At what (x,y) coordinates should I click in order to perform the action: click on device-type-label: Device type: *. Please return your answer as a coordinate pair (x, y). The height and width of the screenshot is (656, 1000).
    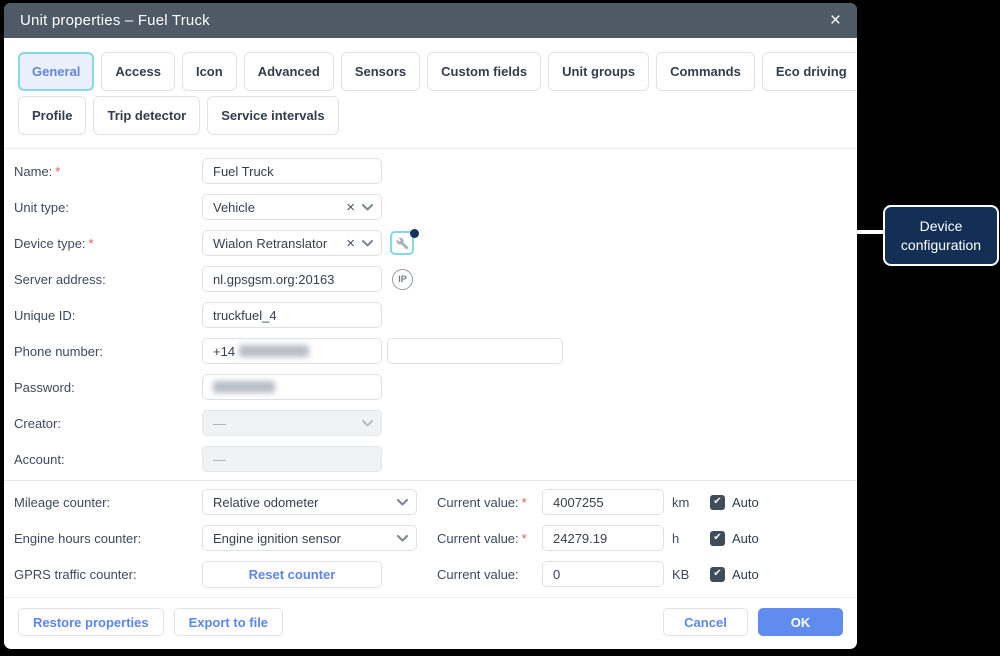
    Looking at the image, I should click on (54, 243).